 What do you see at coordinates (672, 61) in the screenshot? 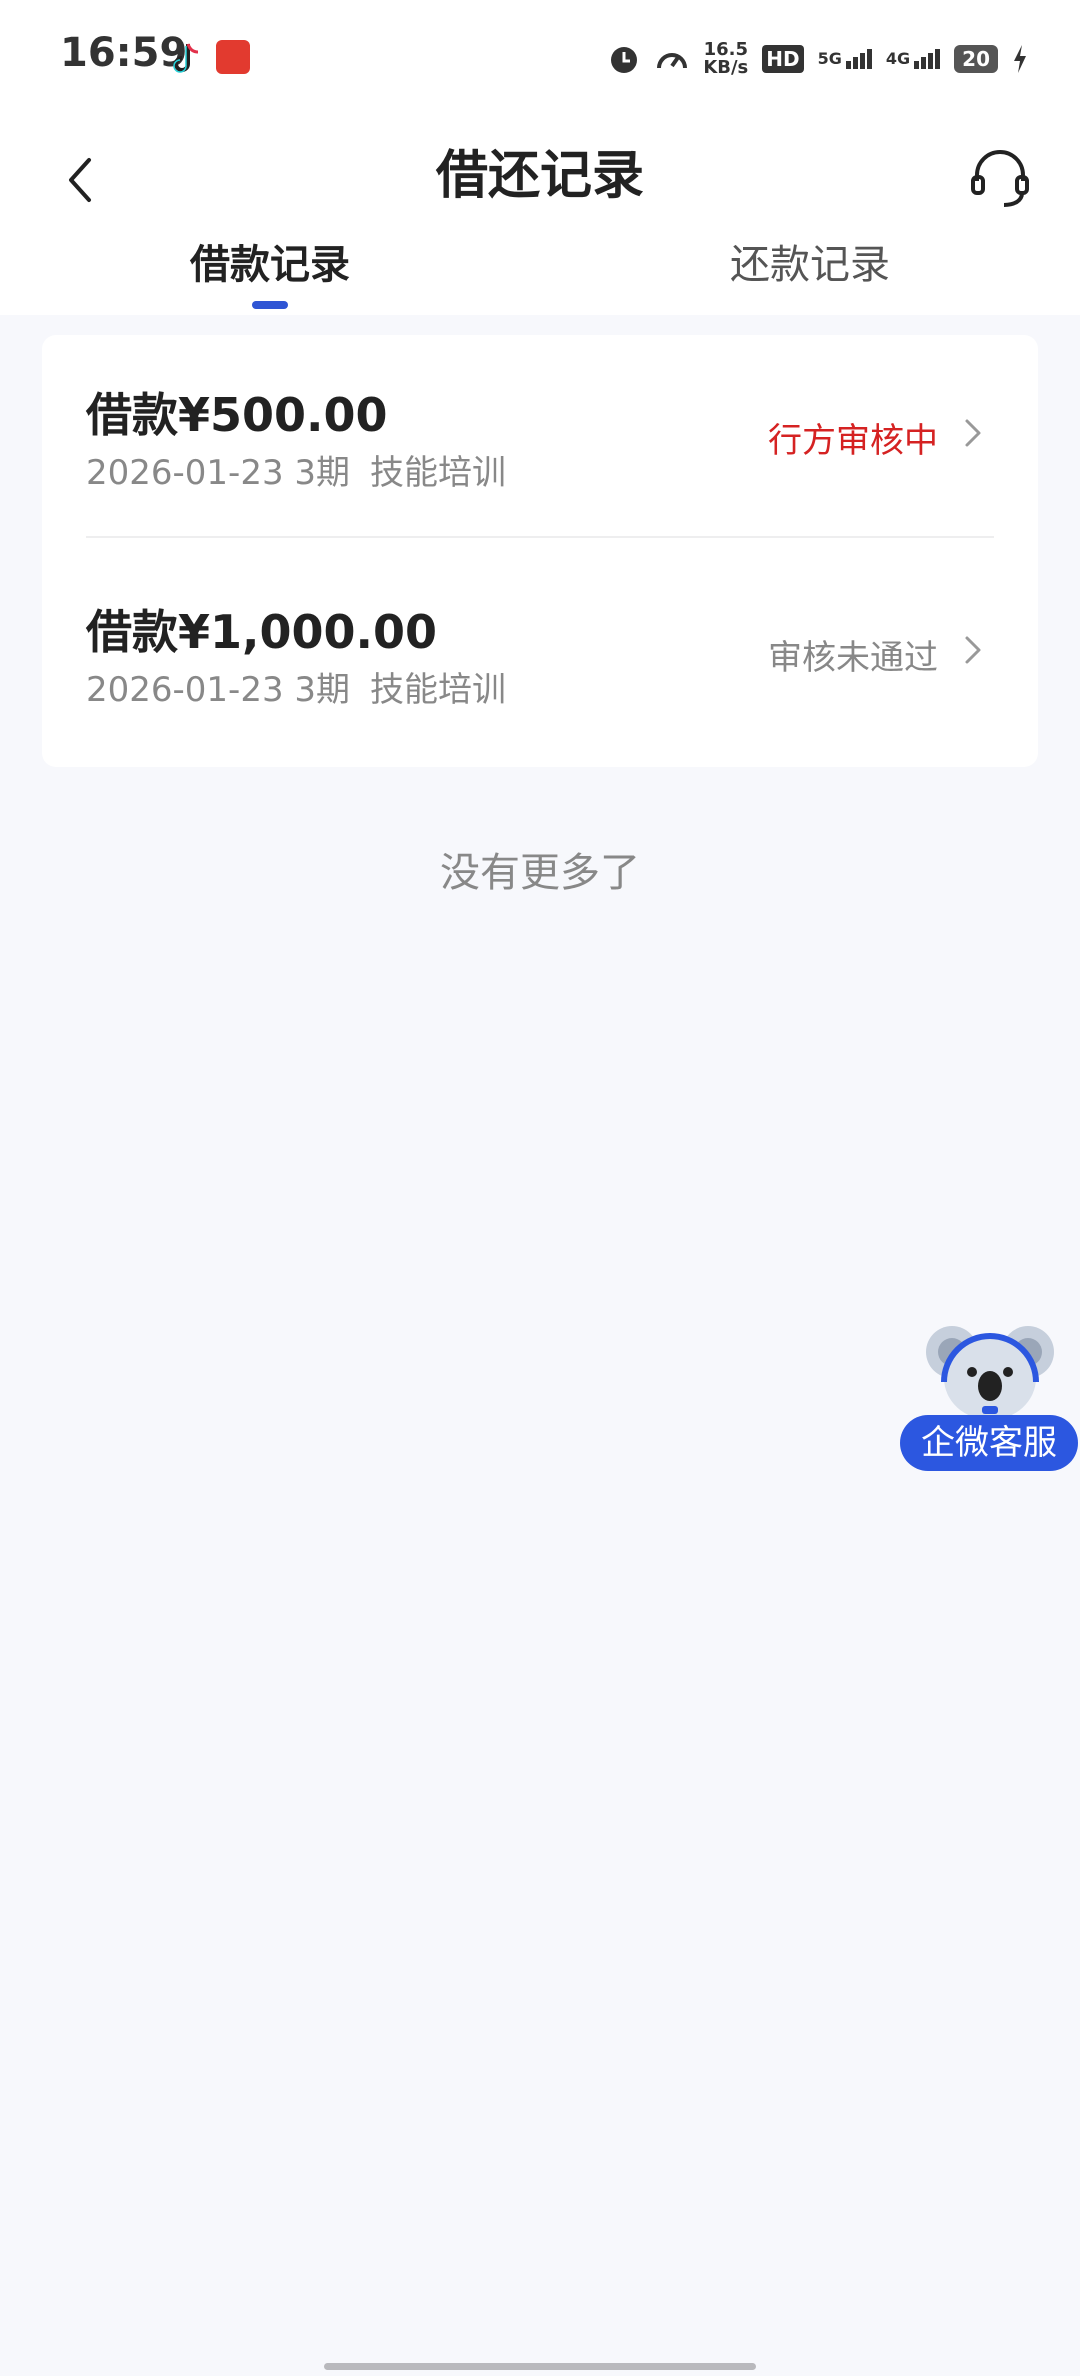
I see `speedometer-icon` at bounding box center [672, 61].